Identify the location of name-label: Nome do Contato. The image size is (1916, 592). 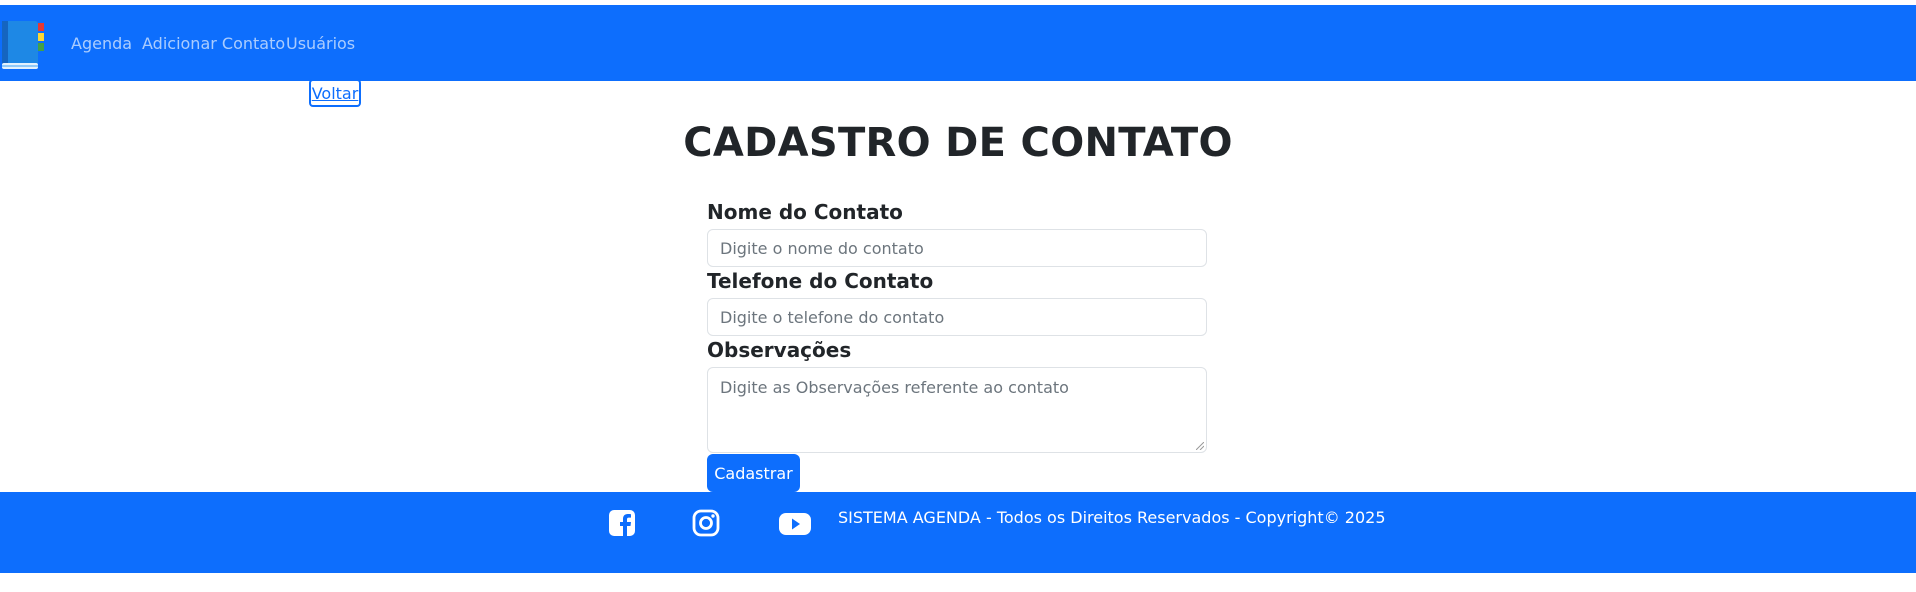
(805, 212).